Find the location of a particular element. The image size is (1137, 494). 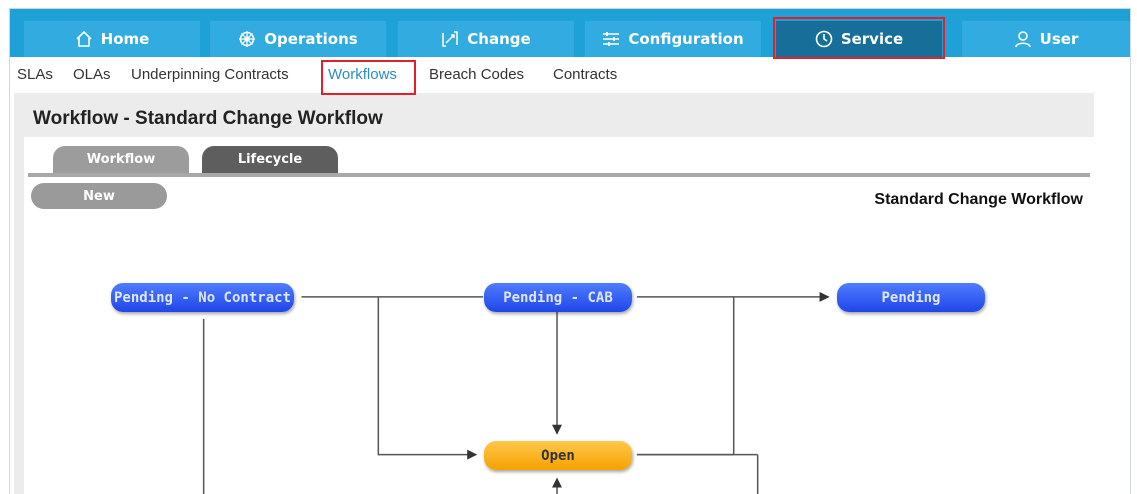

subnav-slas: SLAs is located at coordinates (35, 74).